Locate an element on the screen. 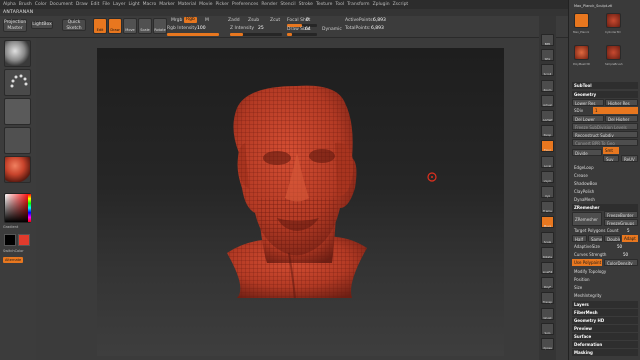 The width and height of the screenshot is (640, 360). same-button: Same is located at coordinates (595, 238).